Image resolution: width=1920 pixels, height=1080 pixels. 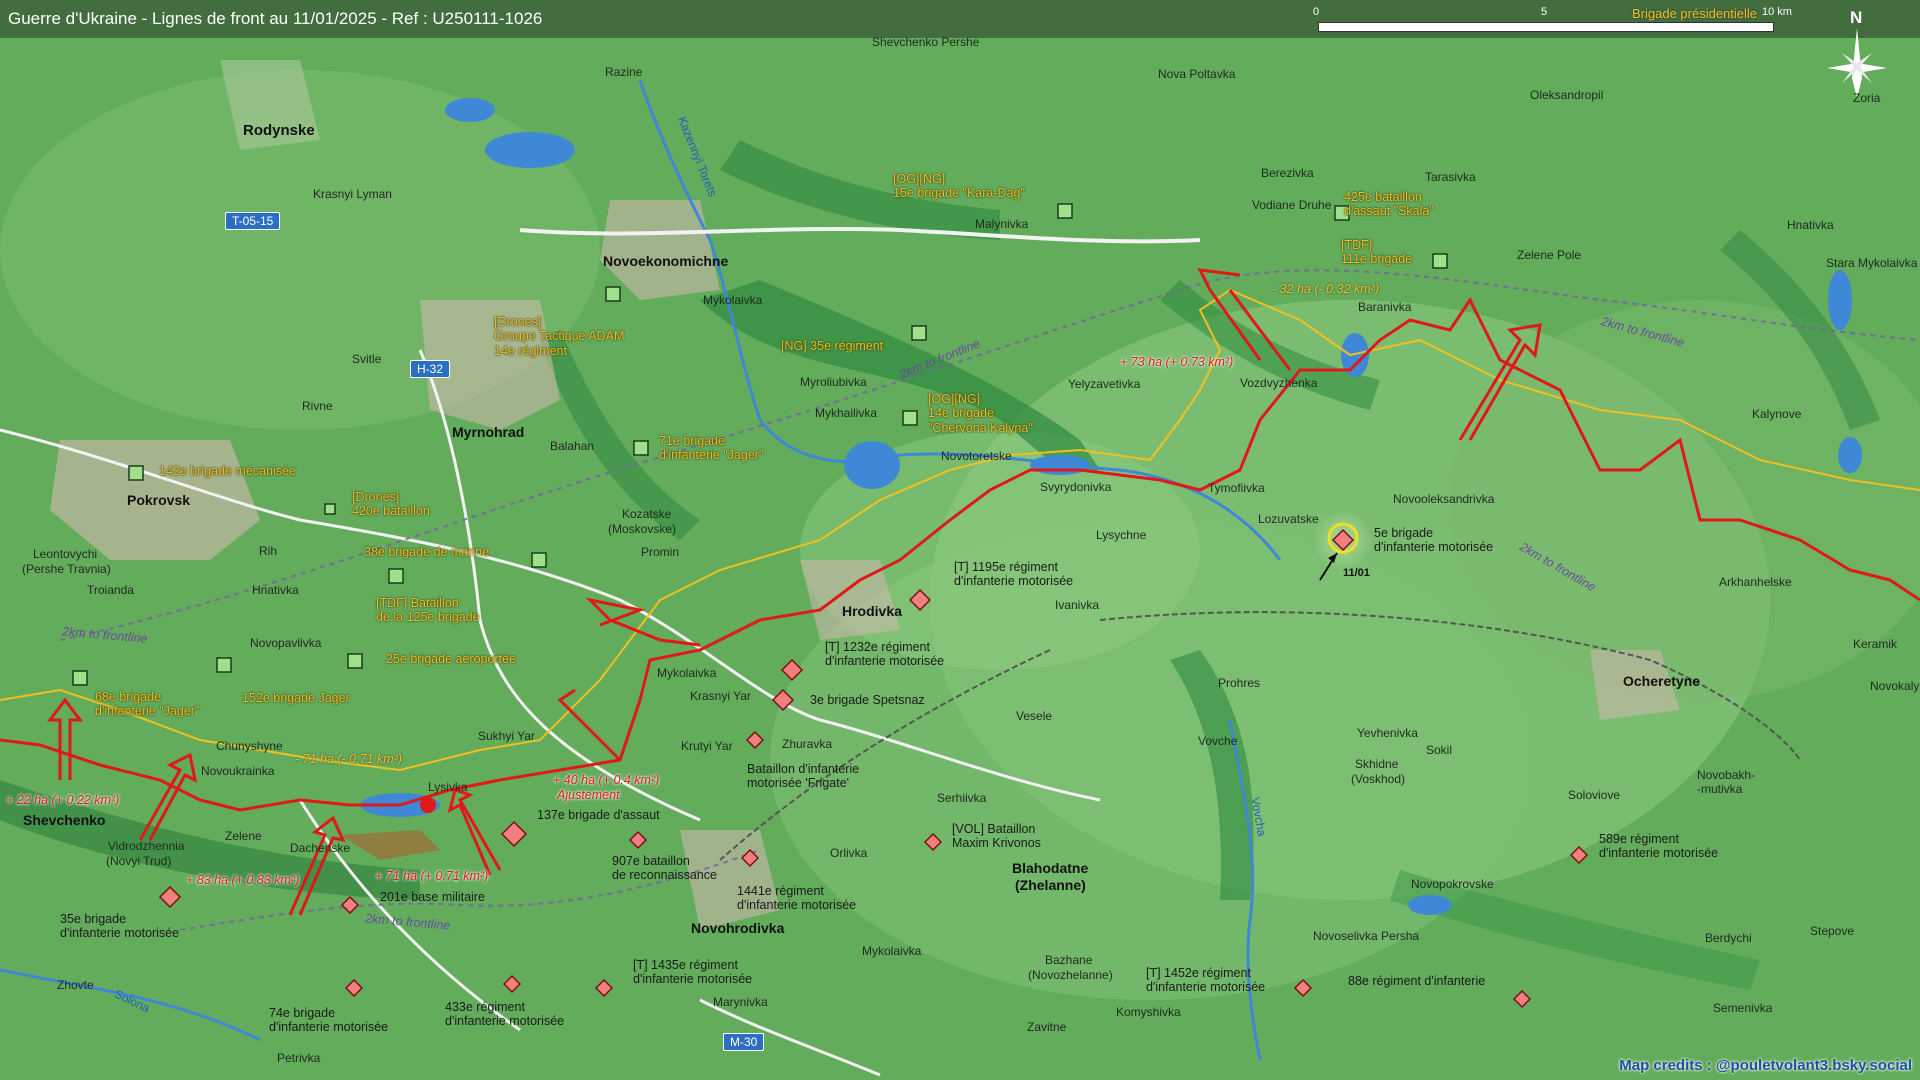 What do you see at coordinates (1726, 782) in the screenshot?
I see `place-label: Novobakh- -mutivka` at bounding box center [1726, 782].